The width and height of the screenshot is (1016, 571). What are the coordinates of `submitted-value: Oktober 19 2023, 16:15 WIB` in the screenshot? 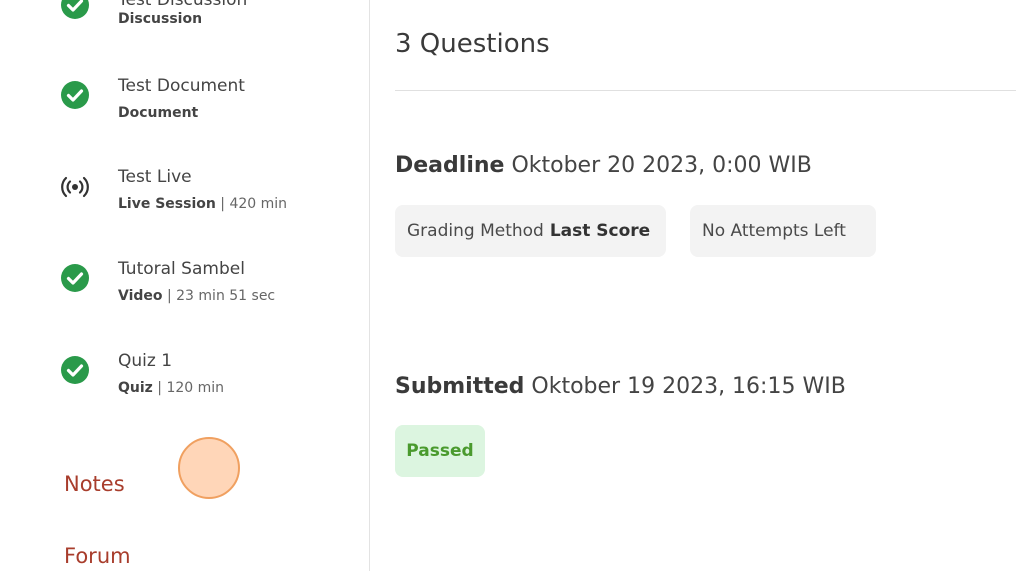 It's located at (685, 386).